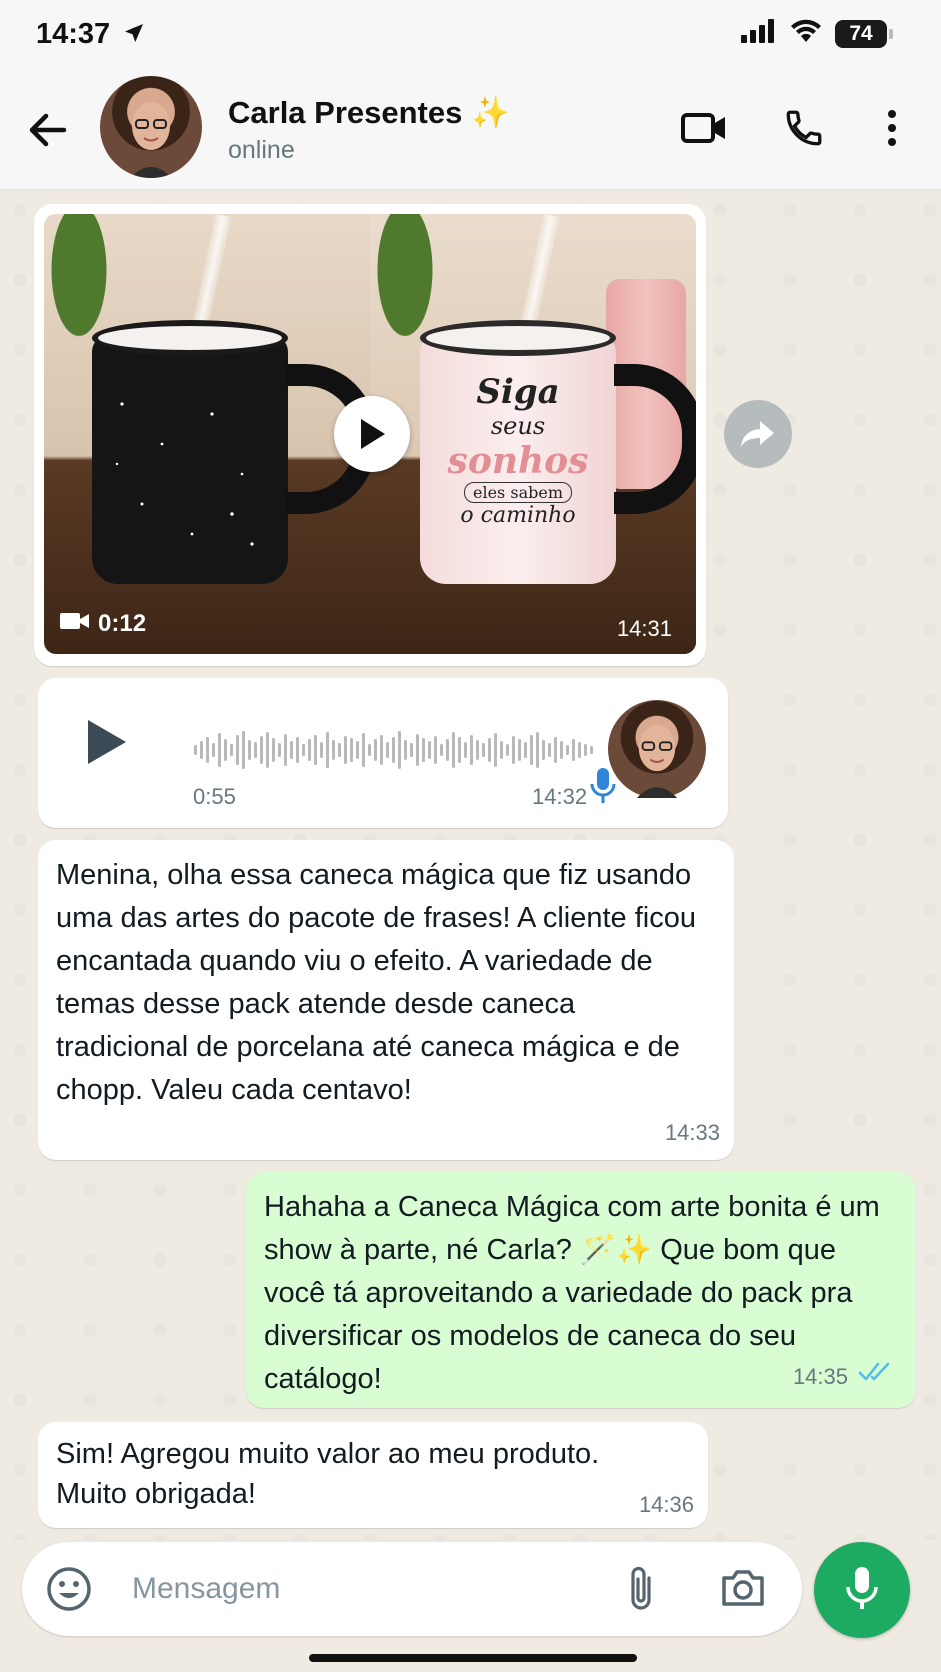 This screenshot has width=941, height=1672. I want to click on contact-name: Carla Presentes ✨, so click(369, 112).